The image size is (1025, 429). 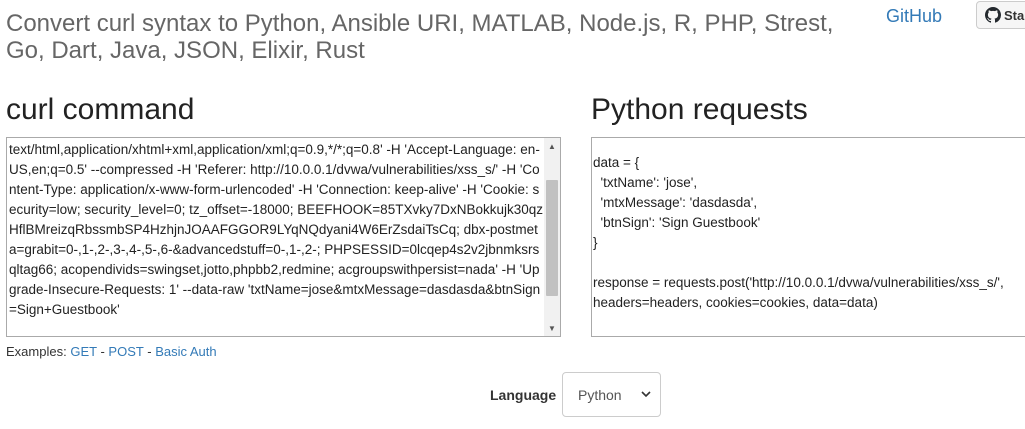 What do you see at coordinates (600, 394) in the screenshot?
I see `language-selected-value: Python` at bounding box center [600, 394].